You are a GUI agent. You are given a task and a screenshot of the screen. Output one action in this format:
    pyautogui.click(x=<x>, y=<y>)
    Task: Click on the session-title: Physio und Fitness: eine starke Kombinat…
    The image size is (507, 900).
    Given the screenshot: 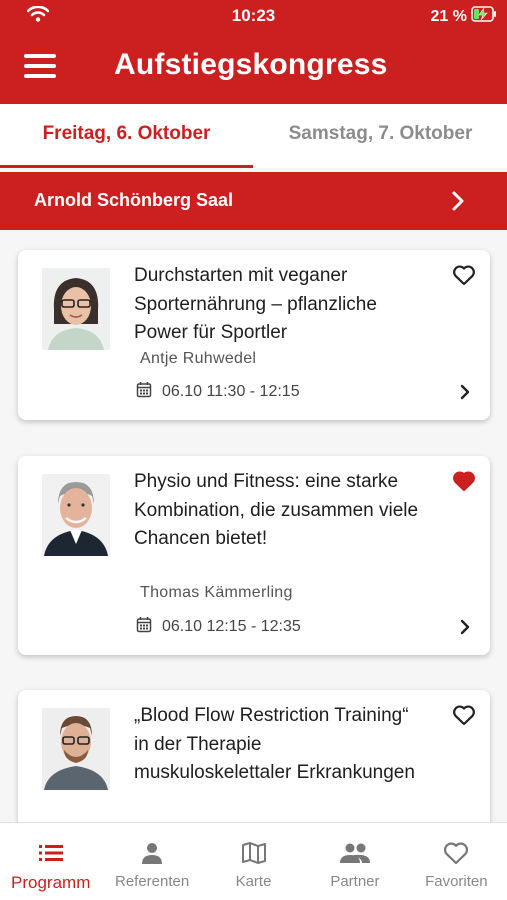 What is the action you would take?
    pyautogui.click(x=276, y=510)
    